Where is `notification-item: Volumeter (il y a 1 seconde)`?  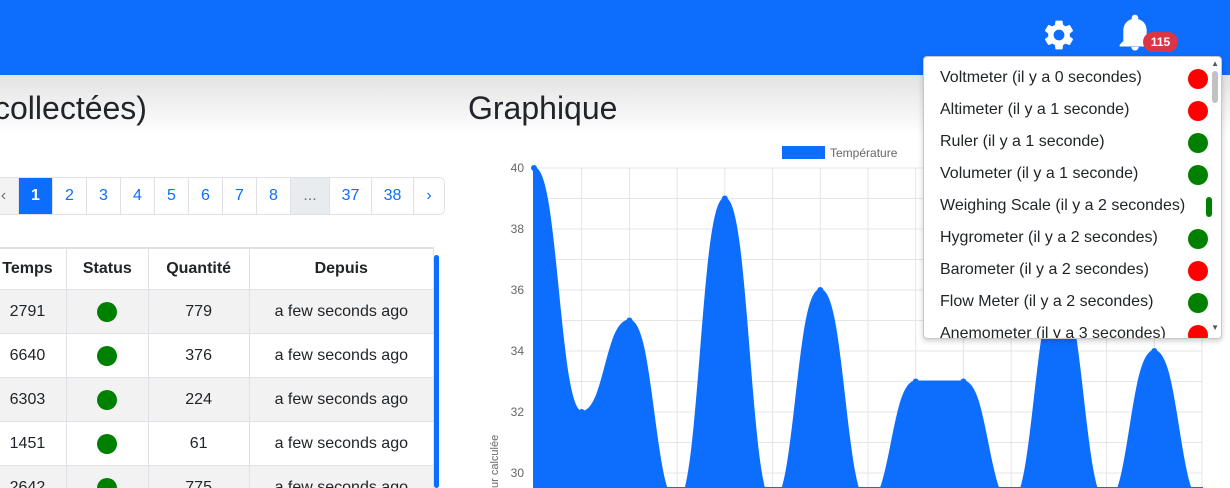 notification-item: Volumeter (il y a 1 seconde) is located at coordinates (1039, 174).